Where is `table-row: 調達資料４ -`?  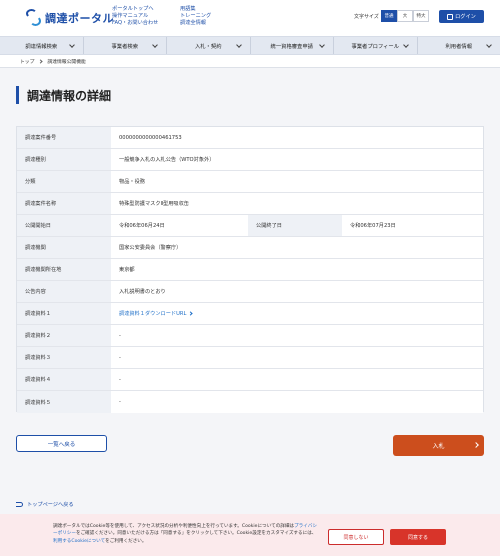 table-row: 調達資料４ - is located at coordinates (250, 380).